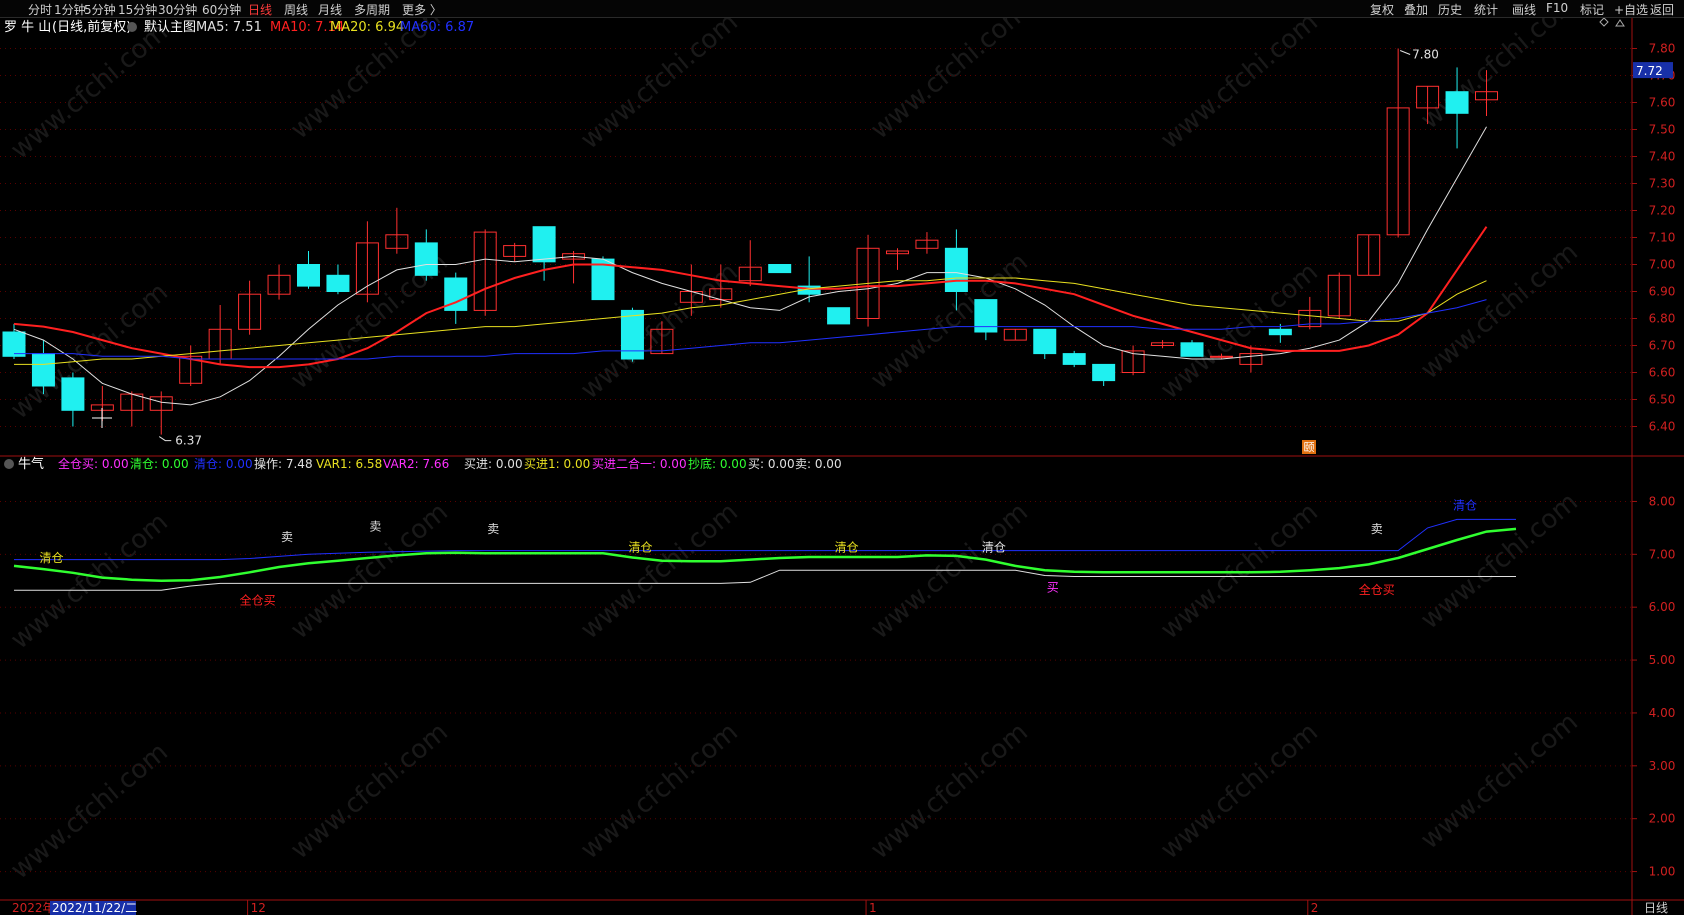  What do you see at coordinates (1465, 505) in the screenshot?
I see `sub-annotation-11: 清仓` at bounding box center [1465, 505].